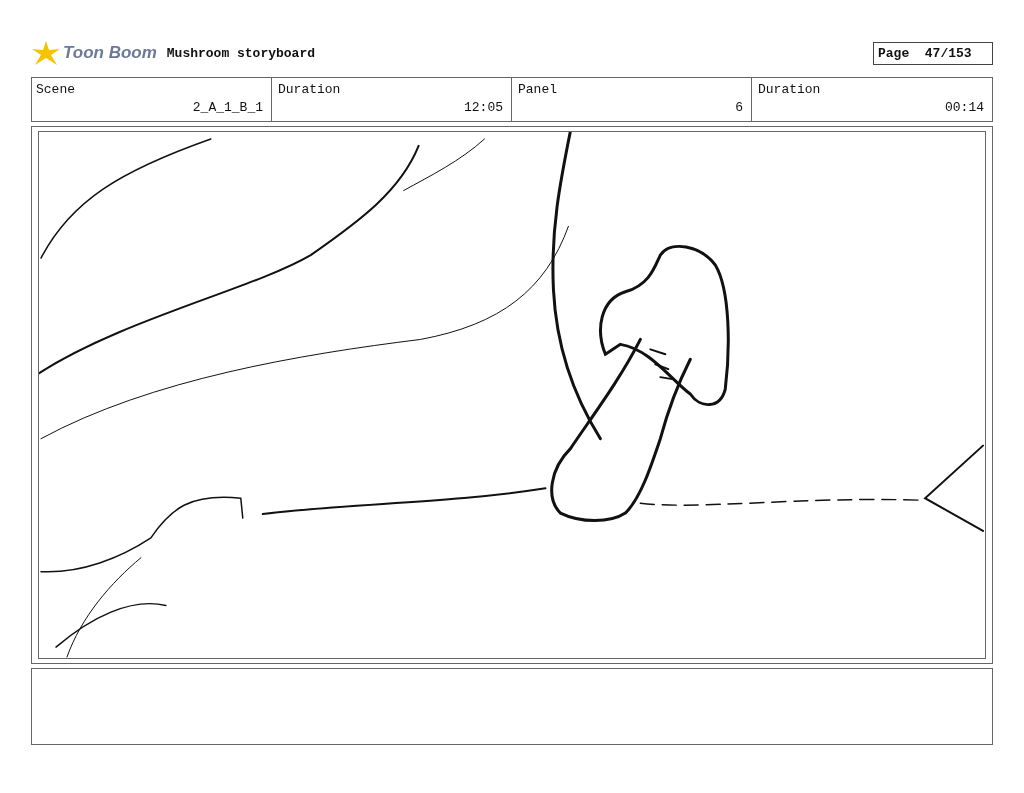  Describe the element at coordinates (964, 107) in the screenshot. I see `field-value: 00:14` at that location.